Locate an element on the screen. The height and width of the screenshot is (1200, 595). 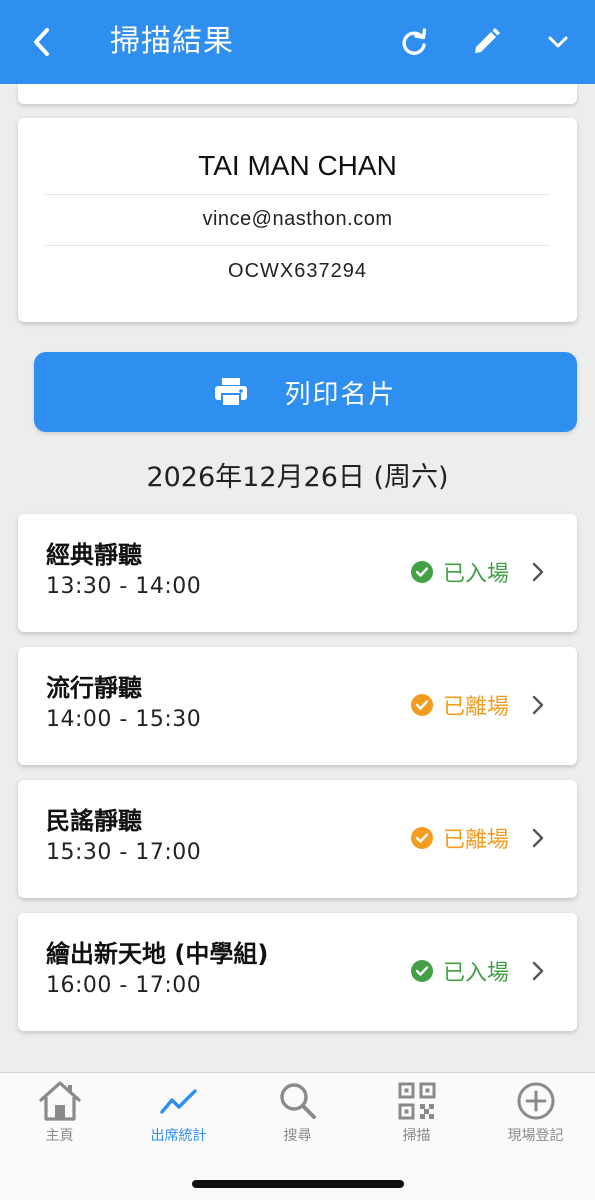
page-title: 掃描結果 is located at coordinates (172, 41).